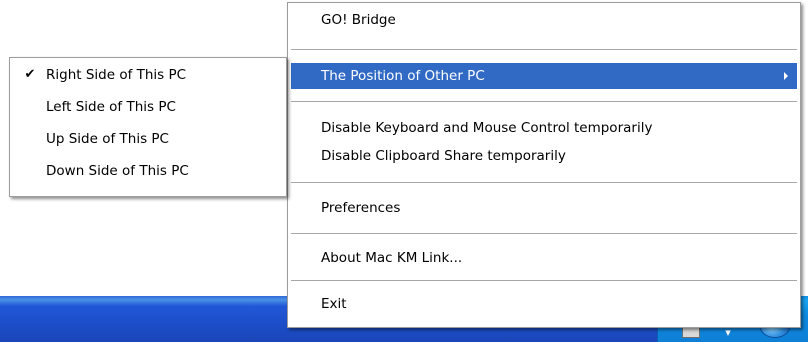 The height and width of the screenshot is (342, 808). I want to click on checkmark-icon: ✔, so click(30, 74).